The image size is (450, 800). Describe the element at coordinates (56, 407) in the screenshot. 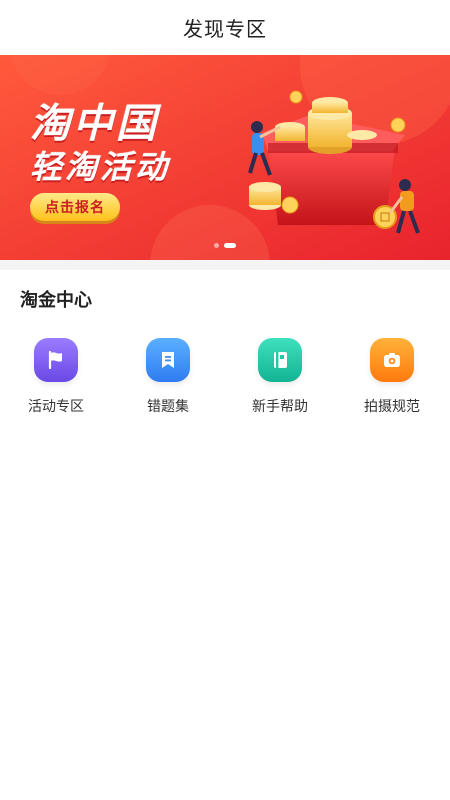

I see `grid-item-label: 活动专区` at that location.